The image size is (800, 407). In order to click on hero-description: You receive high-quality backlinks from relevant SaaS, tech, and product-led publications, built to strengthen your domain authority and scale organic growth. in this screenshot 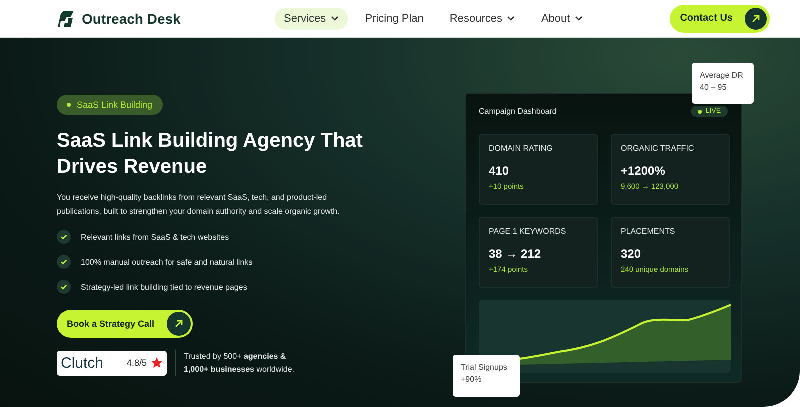, I will do `click(199, 205)`.